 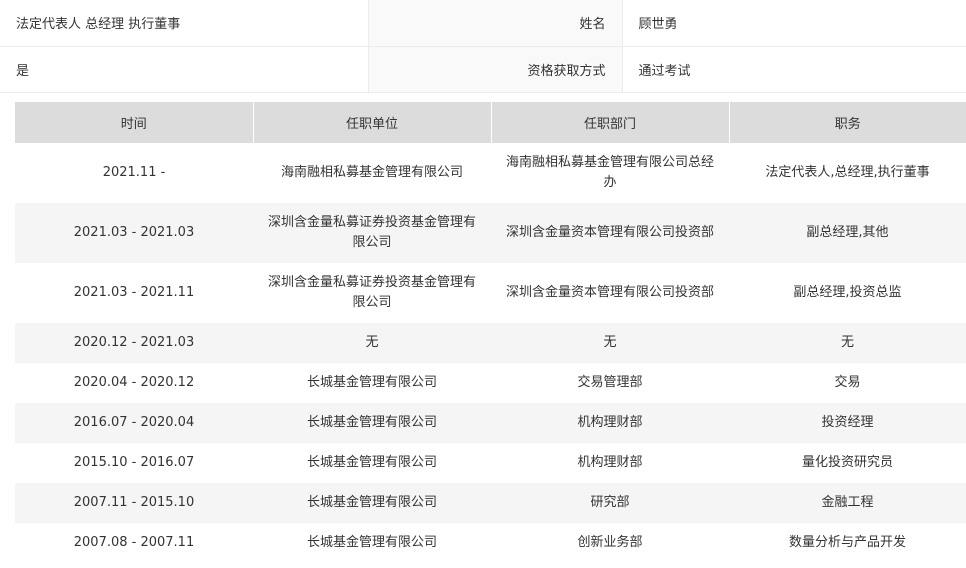 I want to click on table-row: 2020.04 - 2020.12 长城基金管理有限公司 交易管理部 交易, so click(x=490, y=383).